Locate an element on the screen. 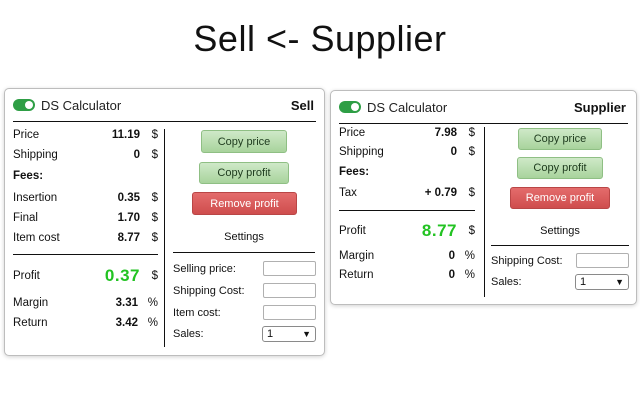 The height and width of the screenshot is (400, 640). page-title: Sell <- Supplier is located at coordinates (320, 38).